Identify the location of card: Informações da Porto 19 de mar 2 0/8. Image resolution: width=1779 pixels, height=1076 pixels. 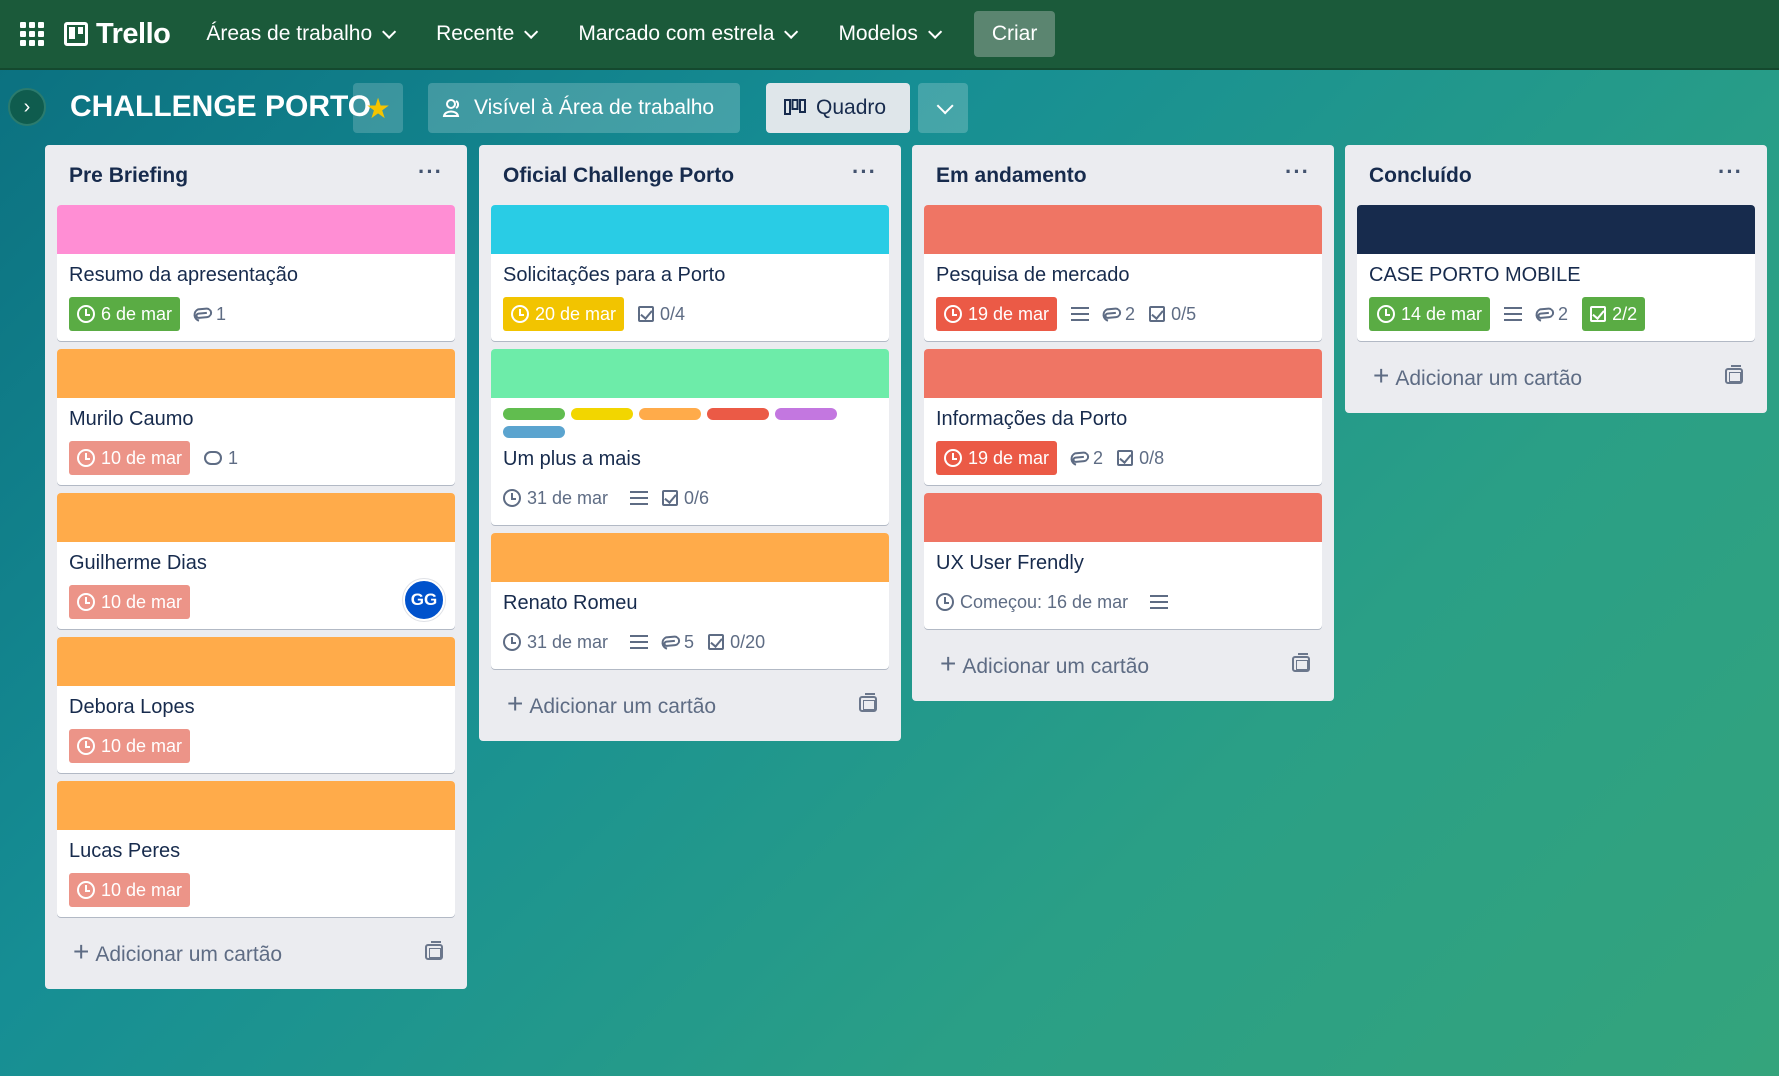
(1123, 417).